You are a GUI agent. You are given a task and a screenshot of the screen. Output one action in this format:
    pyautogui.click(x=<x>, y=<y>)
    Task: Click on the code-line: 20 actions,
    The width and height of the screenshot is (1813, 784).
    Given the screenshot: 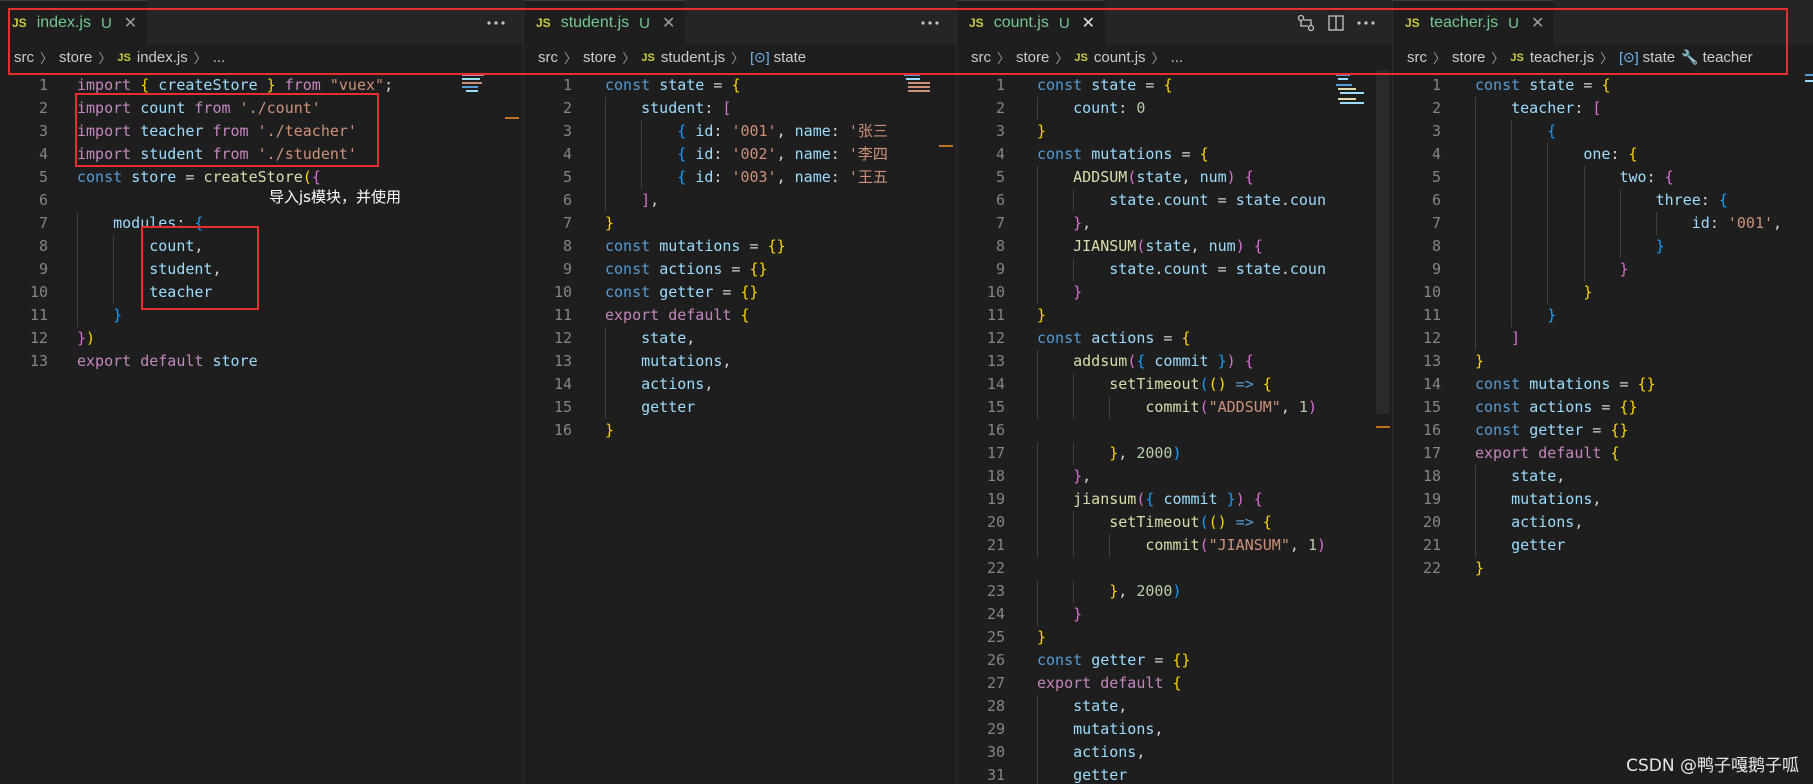 What is the action you would take?
    pyautogui.click(x=1603, y=522)
    